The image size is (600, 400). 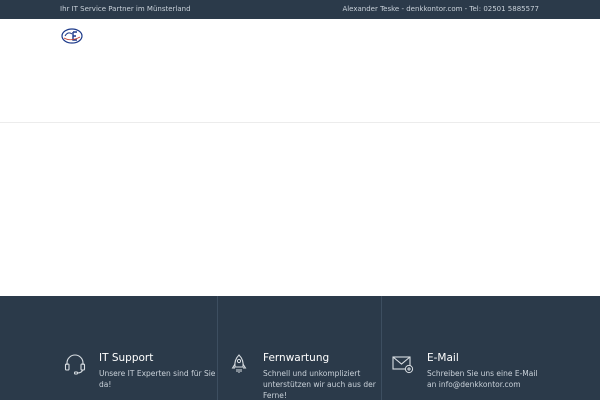 I want to click on feature-title: IT Support, so click(x=126, y=358).